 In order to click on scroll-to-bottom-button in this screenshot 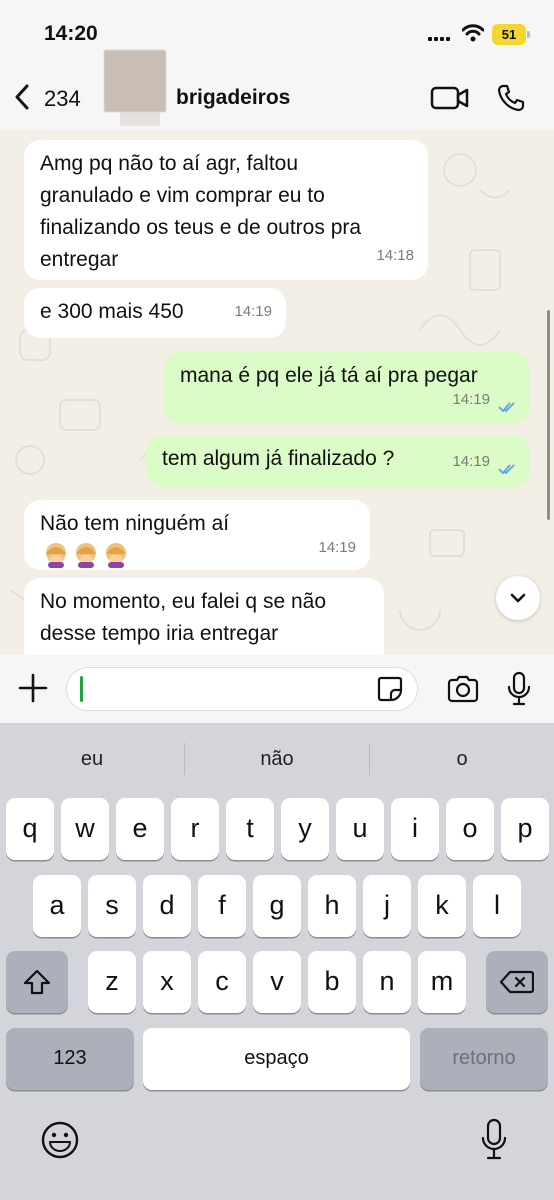, I will do `click(518, 598)`.